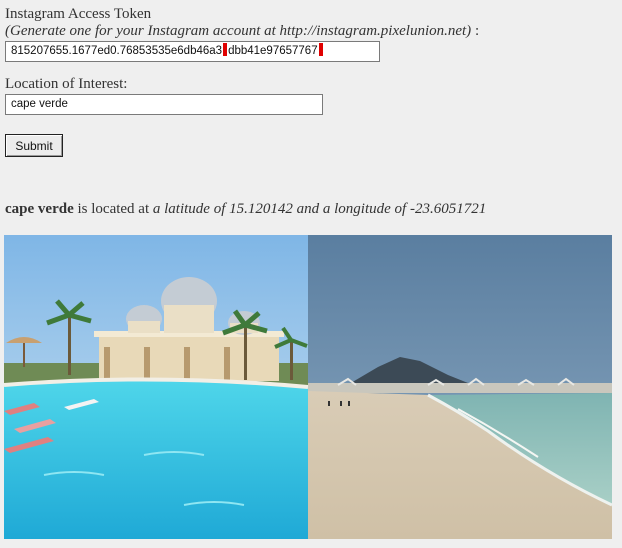  Describe the element at coordinates (78, 14) in the screenshot. I see `token-label: Instagram Access Token` at that location.